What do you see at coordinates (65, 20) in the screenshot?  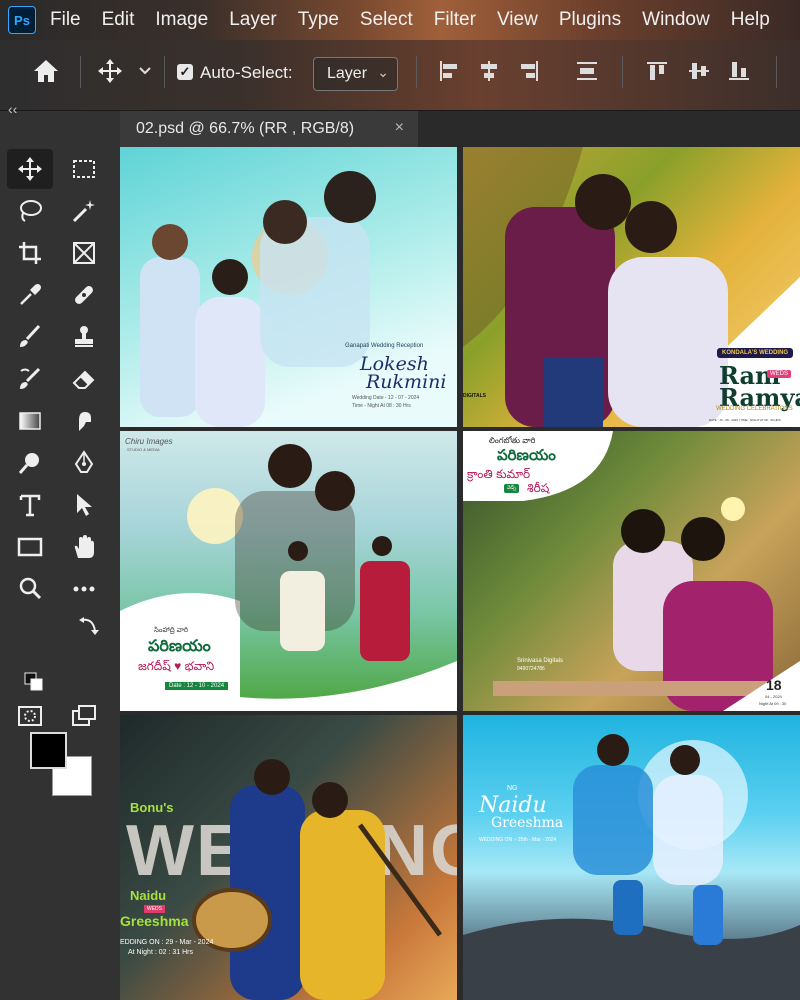 I see `menu-file: File` at bounding box center [65, 20].